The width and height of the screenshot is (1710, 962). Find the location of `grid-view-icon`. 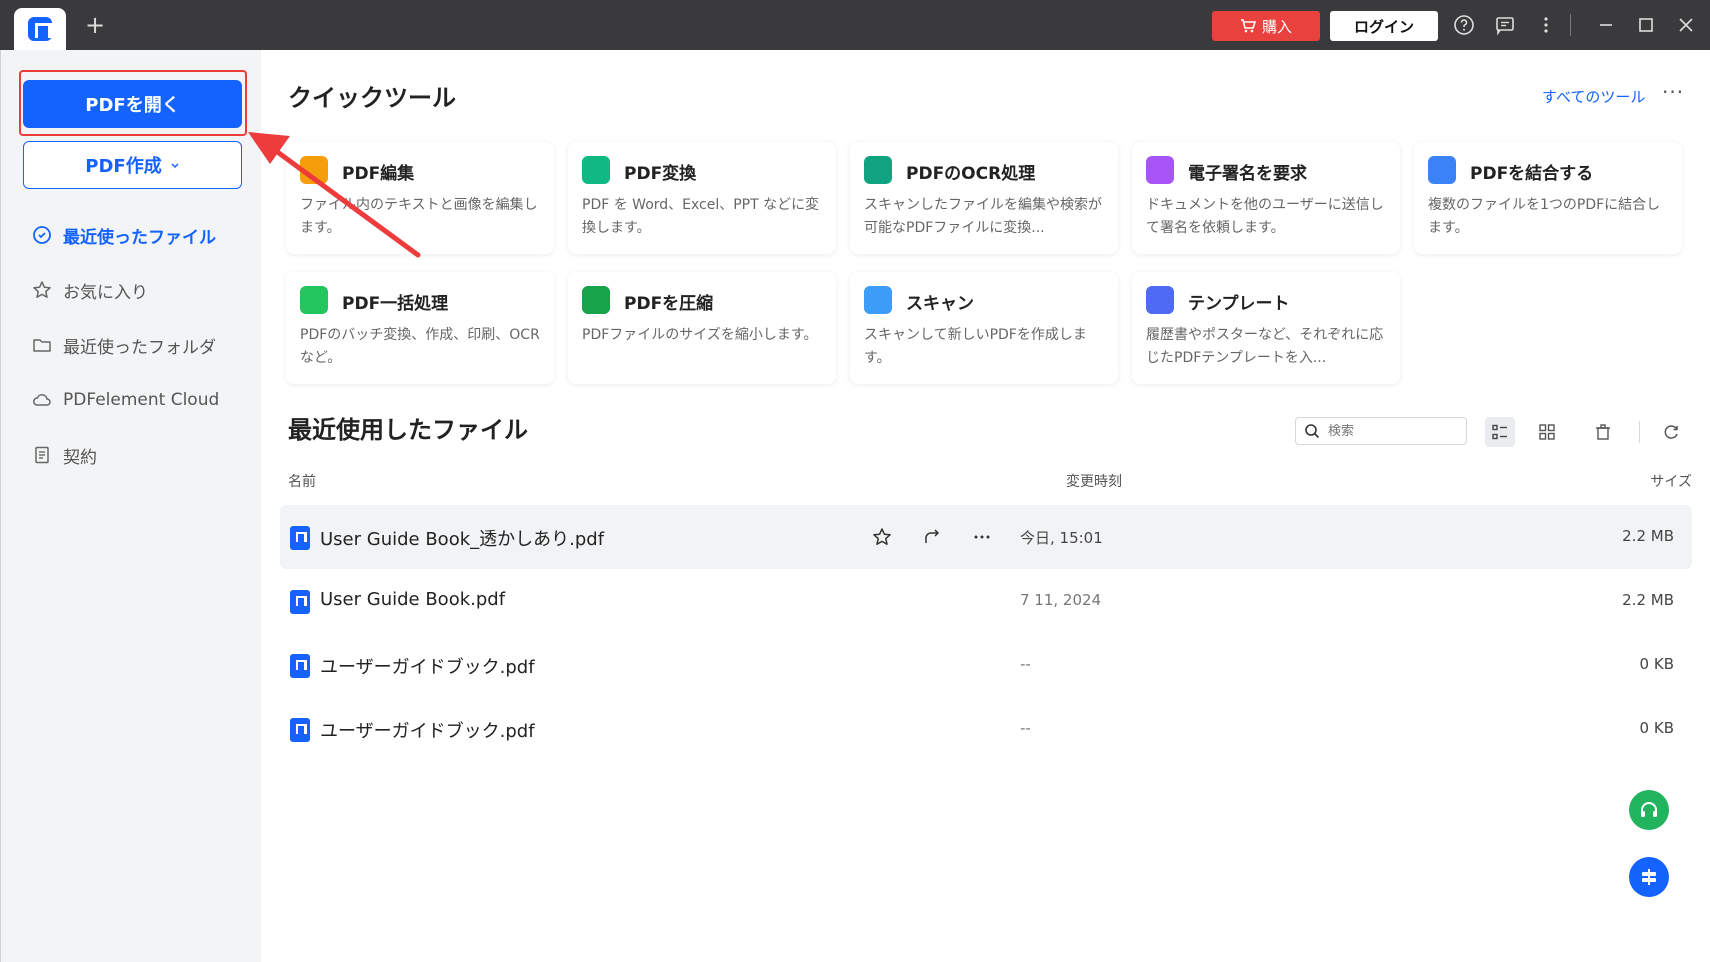

grid-view-icon is located at coordinates (1547, 432).